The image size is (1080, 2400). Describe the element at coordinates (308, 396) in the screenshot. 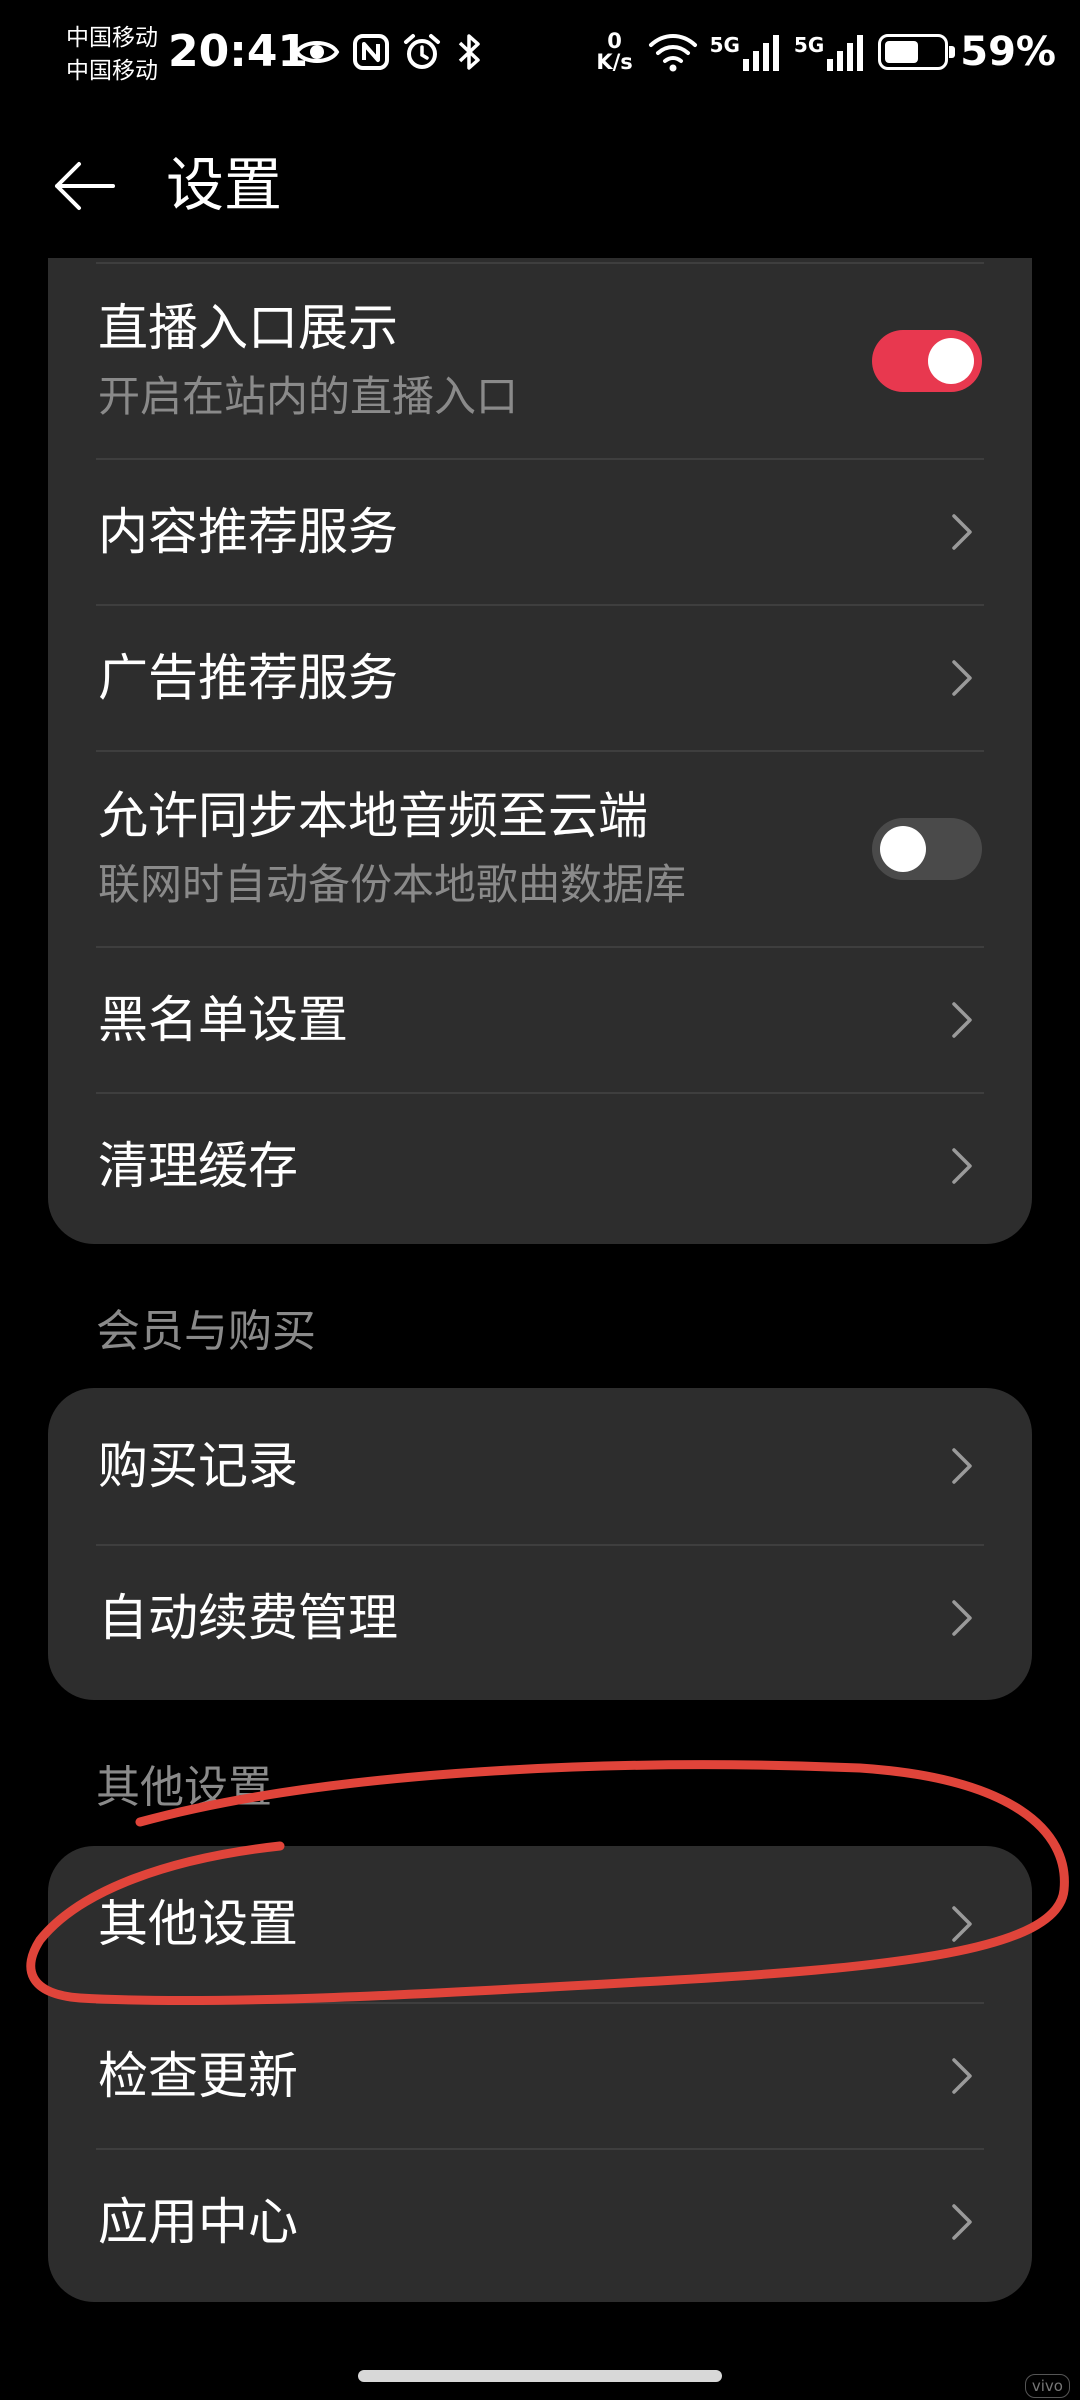

I see `row-subtitle: 开启在站内的直播入口` at that location.